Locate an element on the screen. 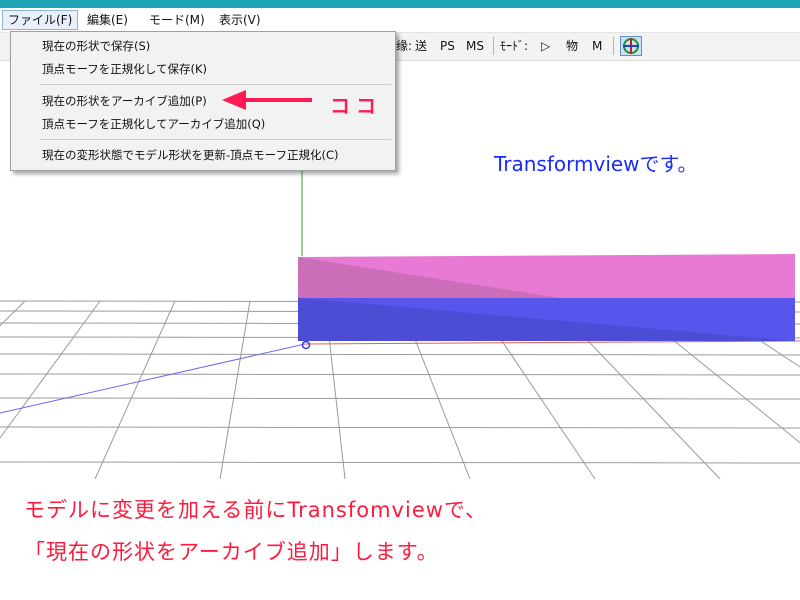  model-boxes is located at coordinates (546, 297).